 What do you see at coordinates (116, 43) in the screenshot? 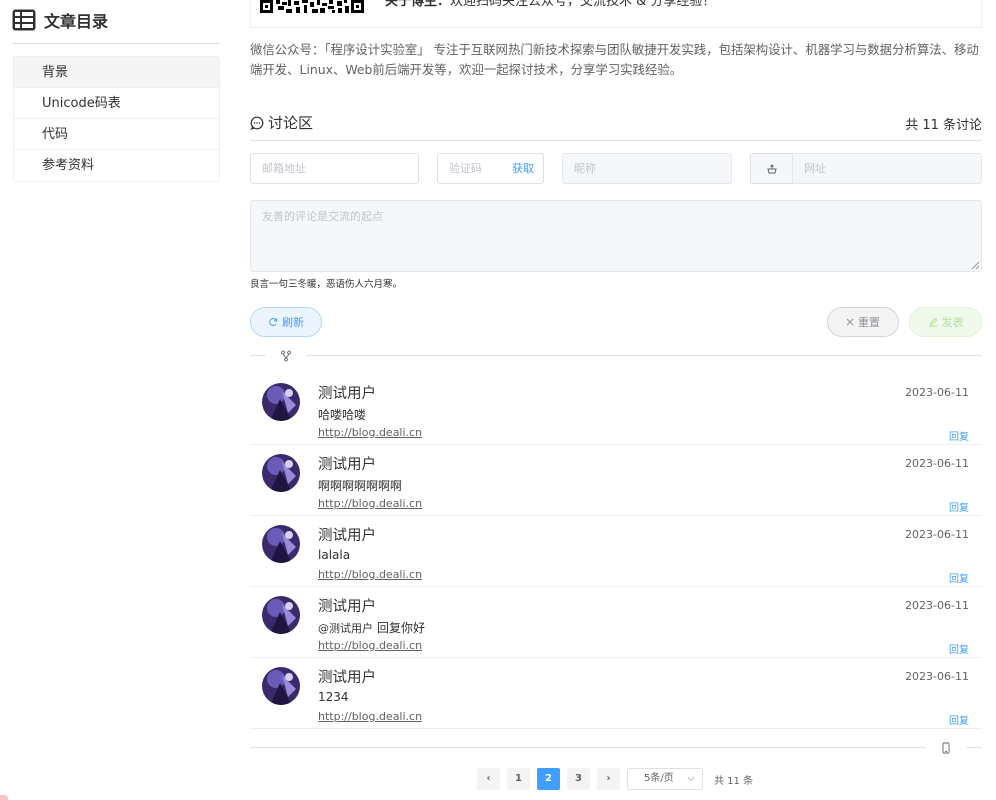
I see `toc-divider` at bounding box center [116, 43].